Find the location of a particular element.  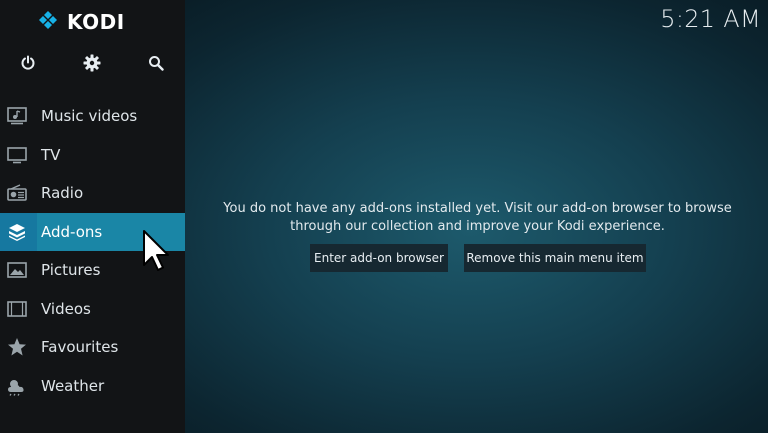

sidebar-item-label: Videos is located at coordinates (66, 308).